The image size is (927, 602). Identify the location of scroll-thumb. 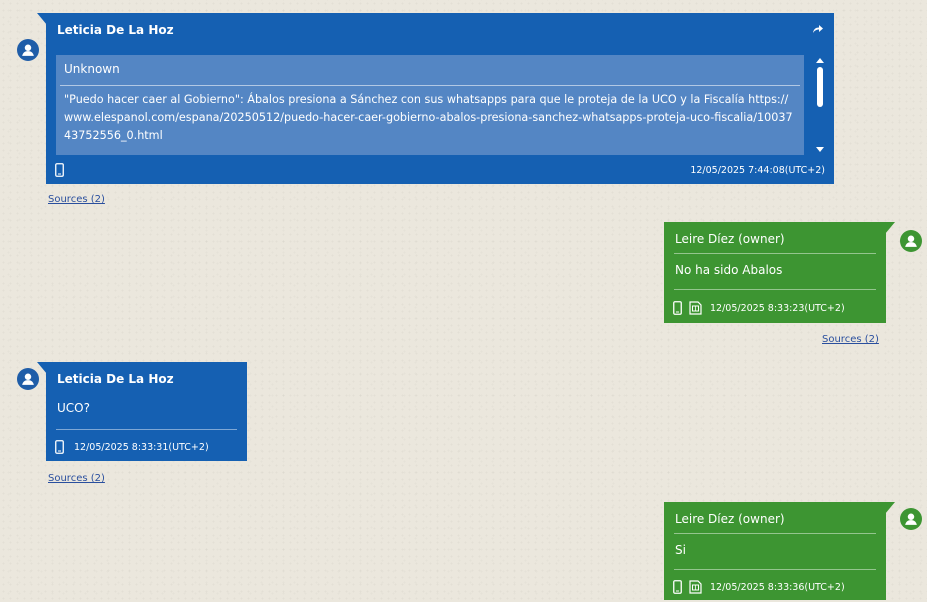
(820, 87).